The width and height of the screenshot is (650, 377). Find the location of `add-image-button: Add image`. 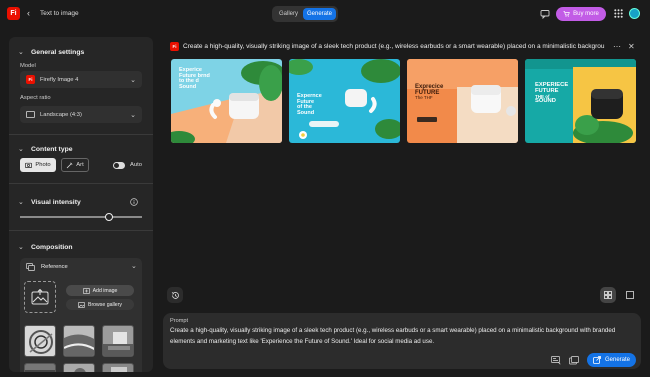

add-image-button: Add image is located at coordinates (100, 290).